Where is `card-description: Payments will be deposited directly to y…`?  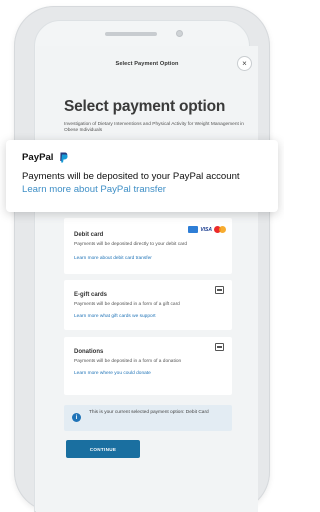
card-description: Payments will be deposited directly to y… is located at coordinates (131, 244).